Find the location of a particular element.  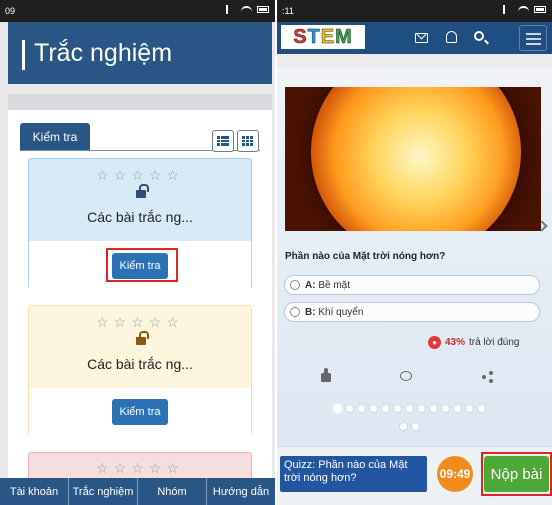

quiz-label: Quizz: Phần nào của Mặt trời nóng hơn? is located at coordinates (353, 474).